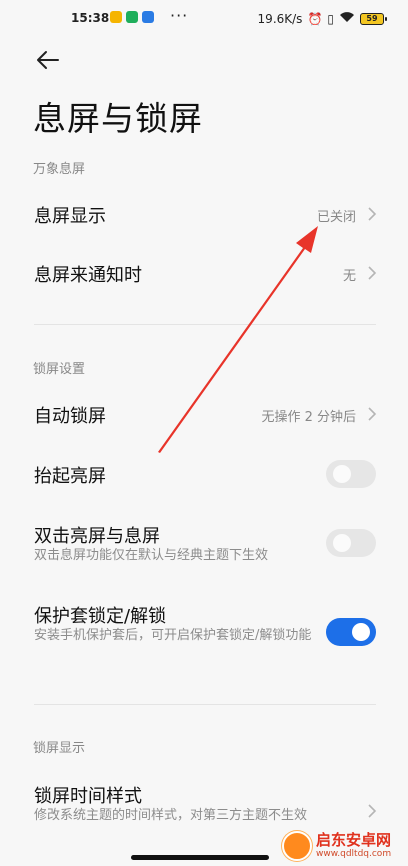  I want to click on cover-lock-item: 保护套锁定/解锁 安装手机保护套后，可开启保护套锁定/解锁功能, so click(204, 635).